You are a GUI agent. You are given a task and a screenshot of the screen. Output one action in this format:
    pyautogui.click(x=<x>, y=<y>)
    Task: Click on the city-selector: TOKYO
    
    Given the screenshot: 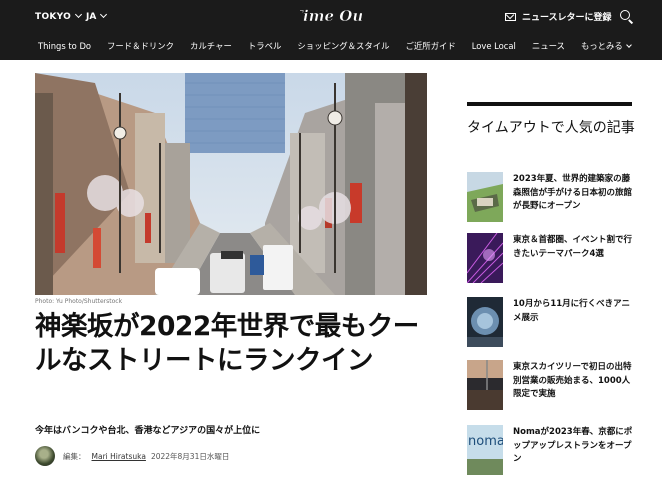 What is the action you would take?
    pyautogui.click(x=59, y=16)
    